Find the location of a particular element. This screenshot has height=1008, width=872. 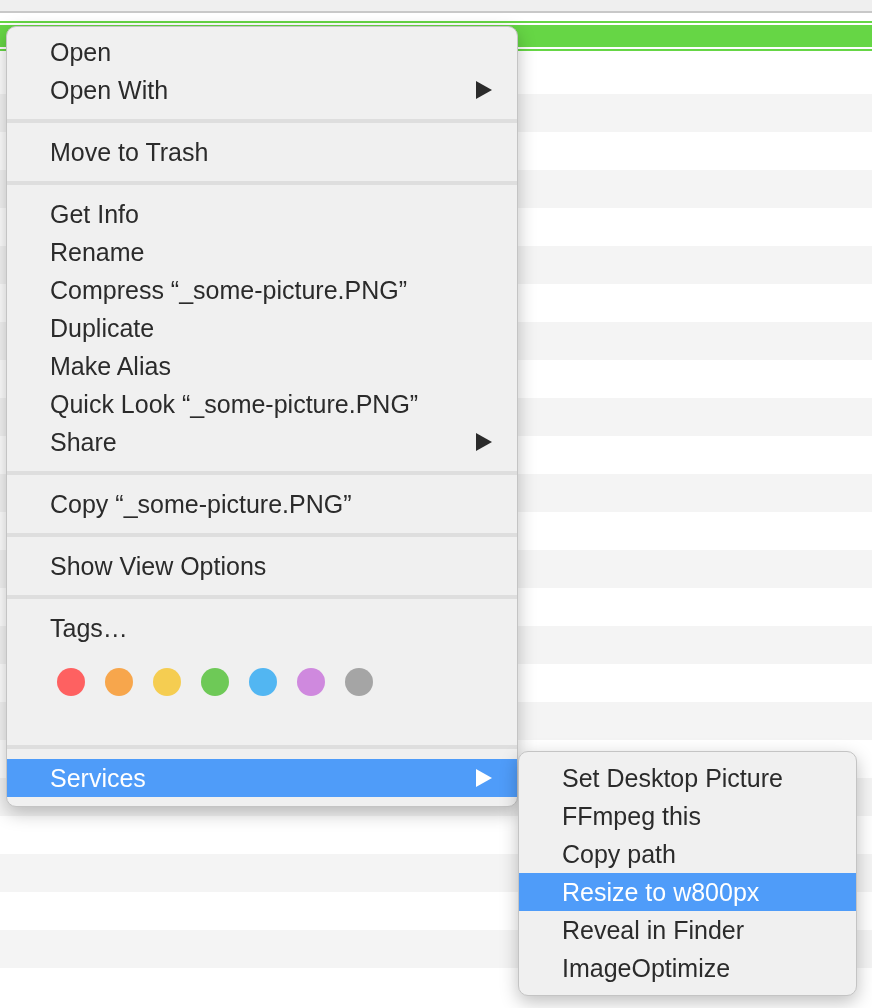

menu-item: Get Info is located at coordinates (262, 214).